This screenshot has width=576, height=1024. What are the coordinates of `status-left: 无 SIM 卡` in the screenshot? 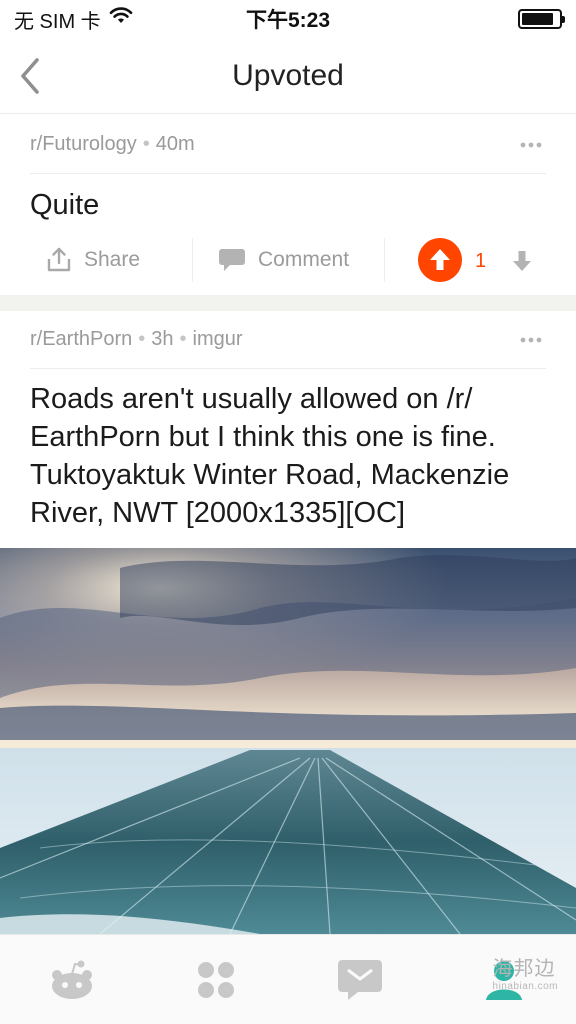 It's located at (73, 19).